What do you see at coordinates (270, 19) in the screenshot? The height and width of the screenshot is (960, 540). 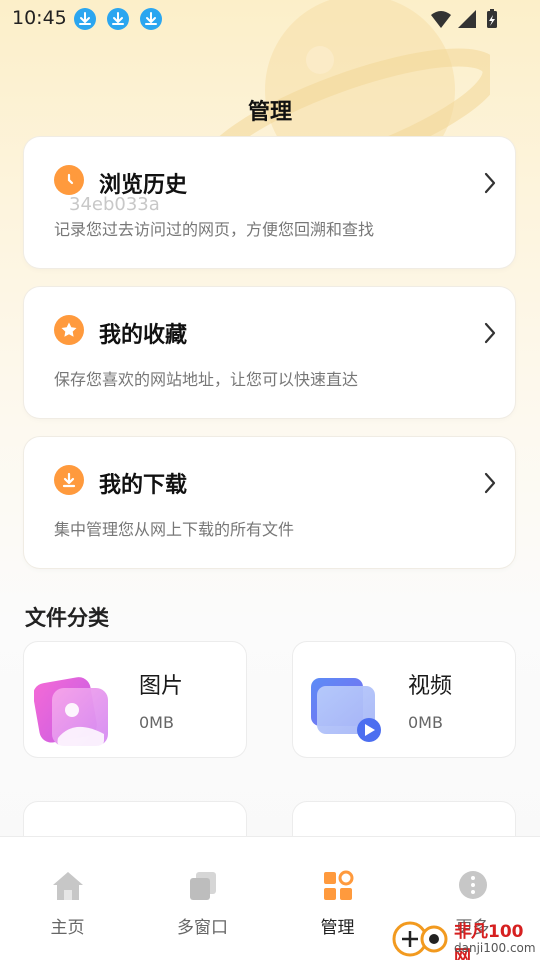 I see `status-bar: 10:45` at bounding box center [270, 19].